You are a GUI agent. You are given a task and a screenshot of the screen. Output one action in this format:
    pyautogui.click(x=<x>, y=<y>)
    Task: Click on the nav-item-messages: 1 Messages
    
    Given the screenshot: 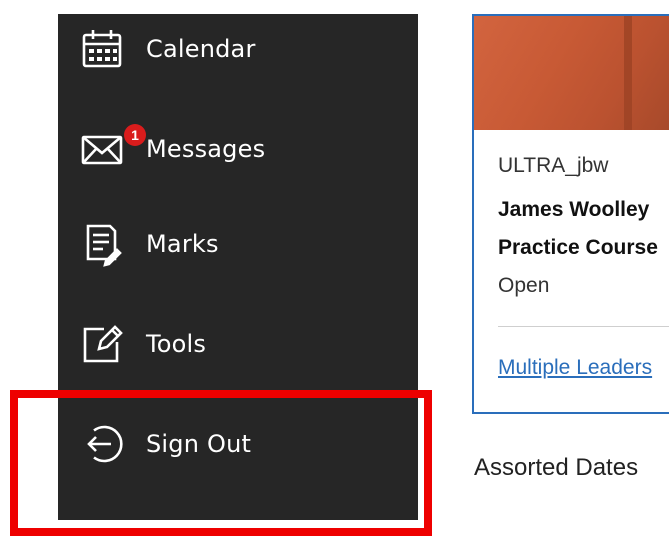 What is the action you would take?
    pyautogui.click(x=238, y=149)
    